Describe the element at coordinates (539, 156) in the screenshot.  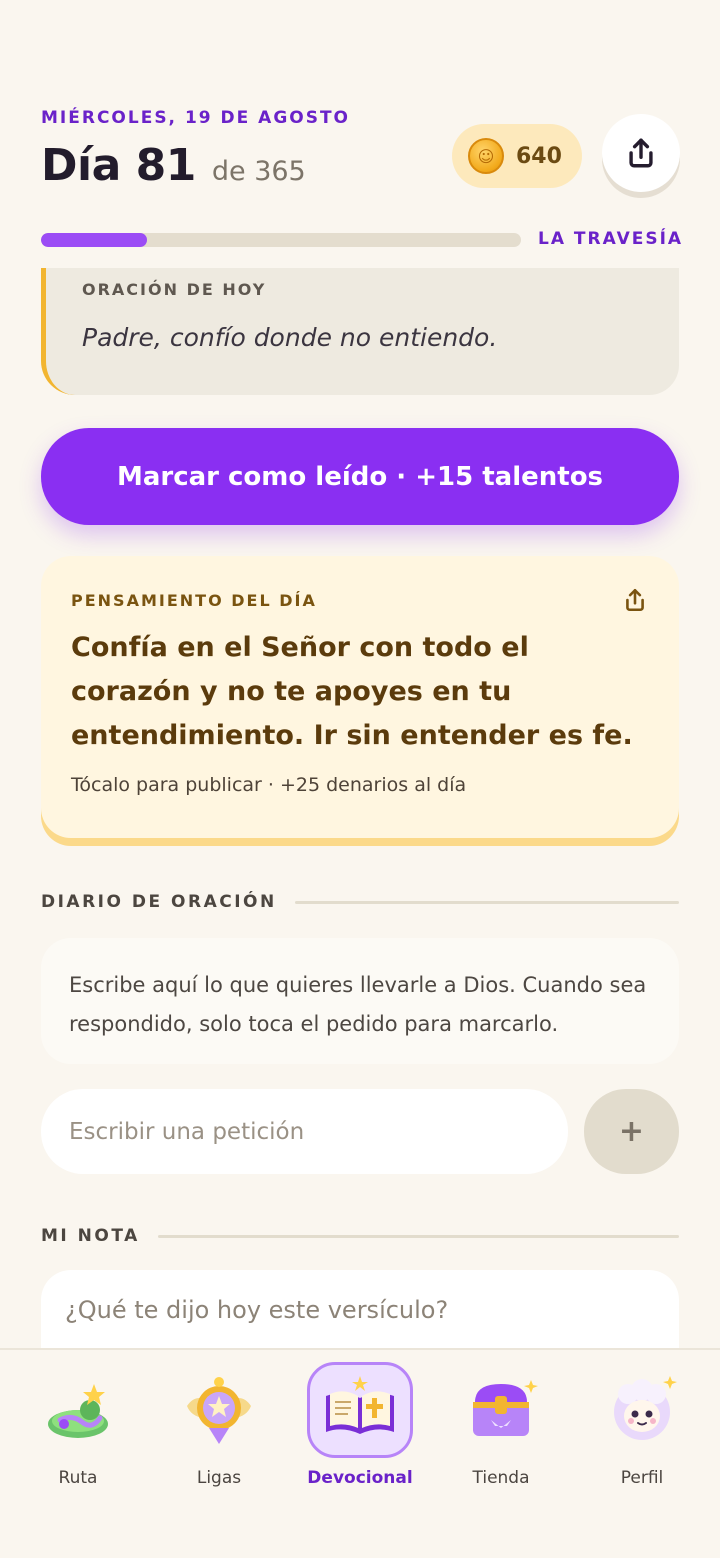
I see `coin-count: 640` at that location.